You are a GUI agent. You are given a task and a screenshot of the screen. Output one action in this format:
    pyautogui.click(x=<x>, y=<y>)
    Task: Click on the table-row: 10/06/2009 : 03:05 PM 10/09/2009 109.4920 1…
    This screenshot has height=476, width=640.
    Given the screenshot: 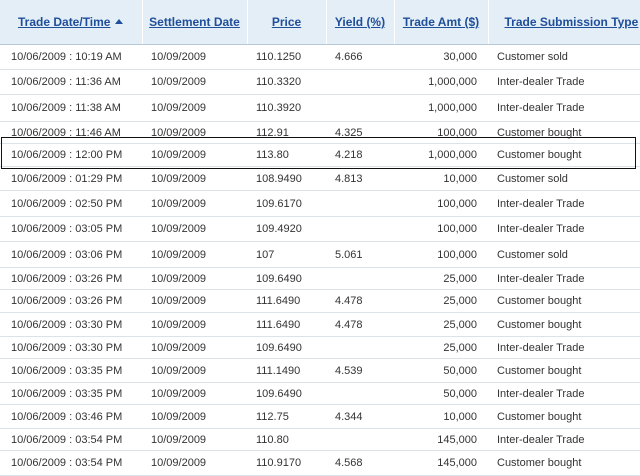 What is the action you would take?
    pyautogui.click(x=320, y=229)
    